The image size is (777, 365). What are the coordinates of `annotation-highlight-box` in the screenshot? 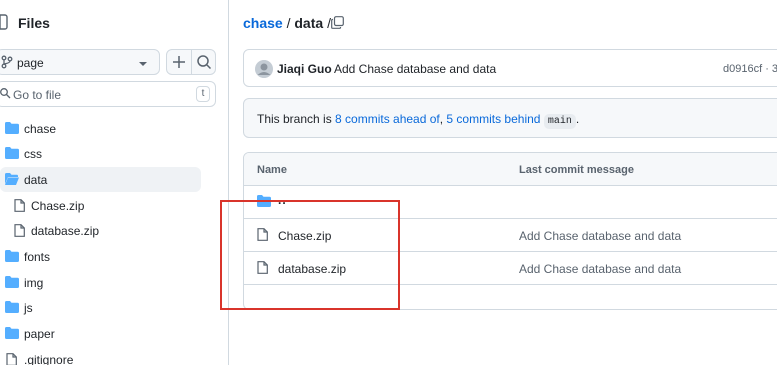 It's located at (310, 255).